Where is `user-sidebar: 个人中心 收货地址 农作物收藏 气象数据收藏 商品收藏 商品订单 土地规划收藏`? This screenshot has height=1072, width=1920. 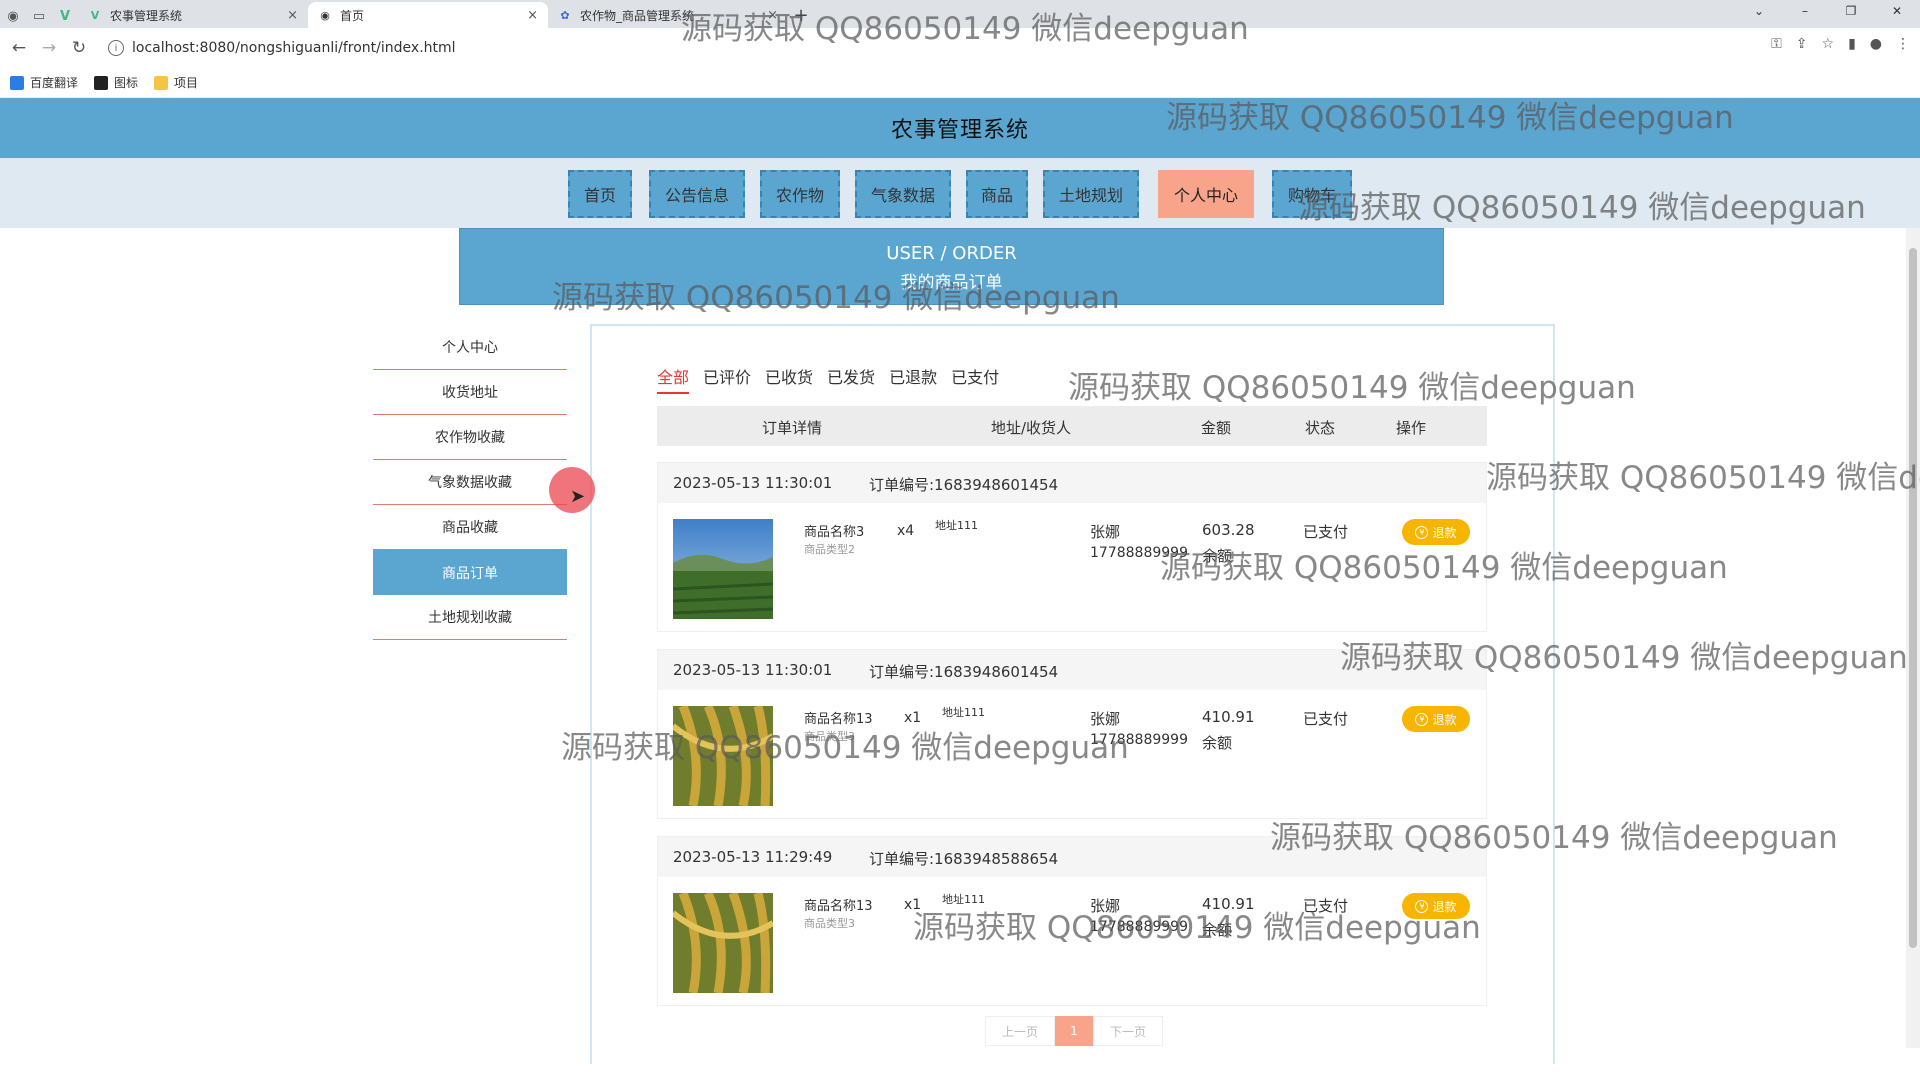
user-sidebar: 个人中心 收货地址 农作物收藏 气象数据收藏 商品收藏 商品订单 土地规划收藏 is located at coordinates (470, 685).